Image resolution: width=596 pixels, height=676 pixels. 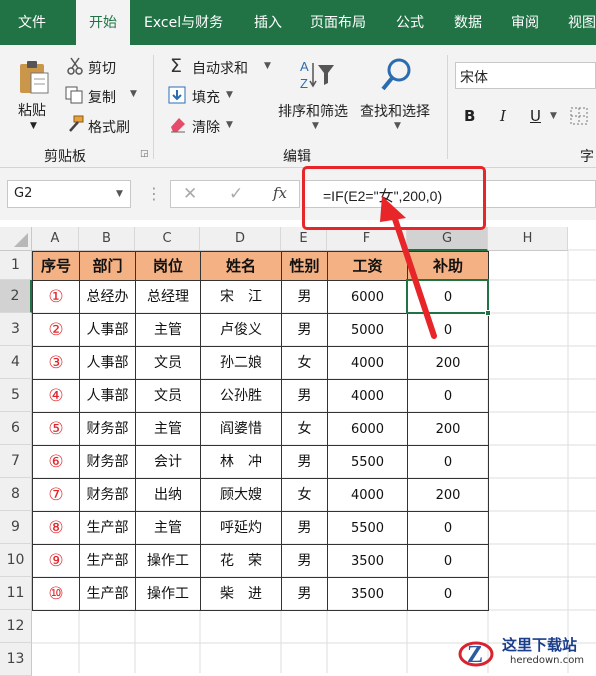 What do you see at coordinates (241, 363) in the screenshot?
I see `cell-name: 孙二娘` at bounding box center [241, 363].